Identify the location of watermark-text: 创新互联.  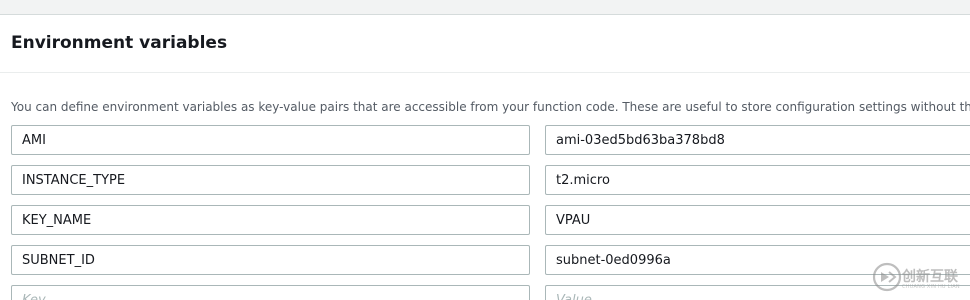
(930, 277).